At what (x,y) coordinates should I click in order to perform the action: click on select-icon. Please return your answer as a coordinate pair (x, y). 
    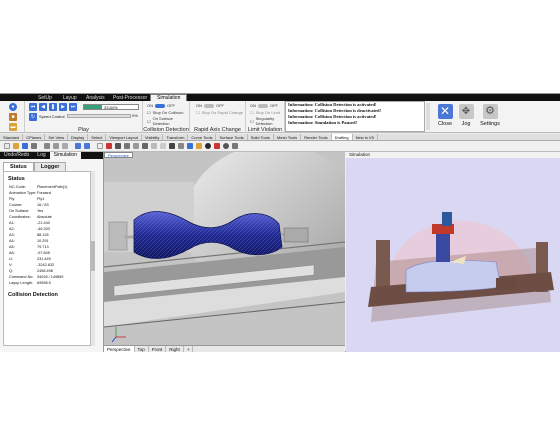
    Looking at the image, I should click on (100, 146).